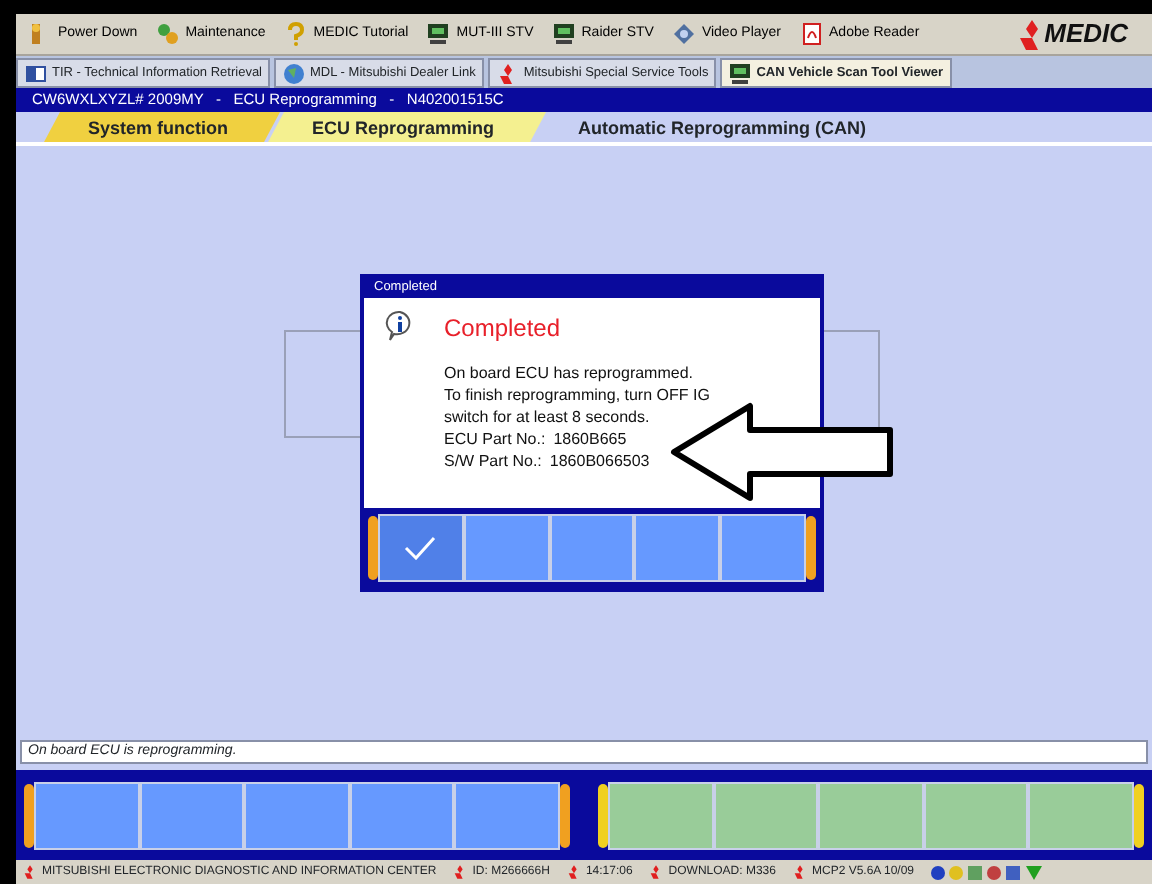 Image resolution: width=1152 pixels, height=884 pixels. I want to click on help-icon, so click(295, 34).